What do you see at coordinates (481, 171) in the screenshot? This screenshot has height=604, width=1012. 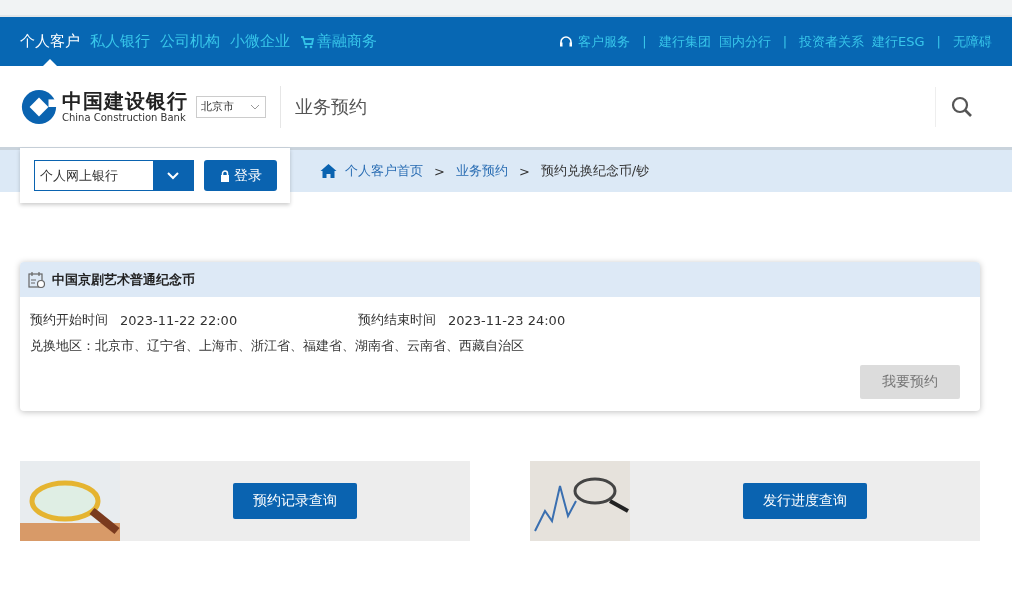 I see `breadcrumb-link: 业务预约` at bounding box center [481, 171].